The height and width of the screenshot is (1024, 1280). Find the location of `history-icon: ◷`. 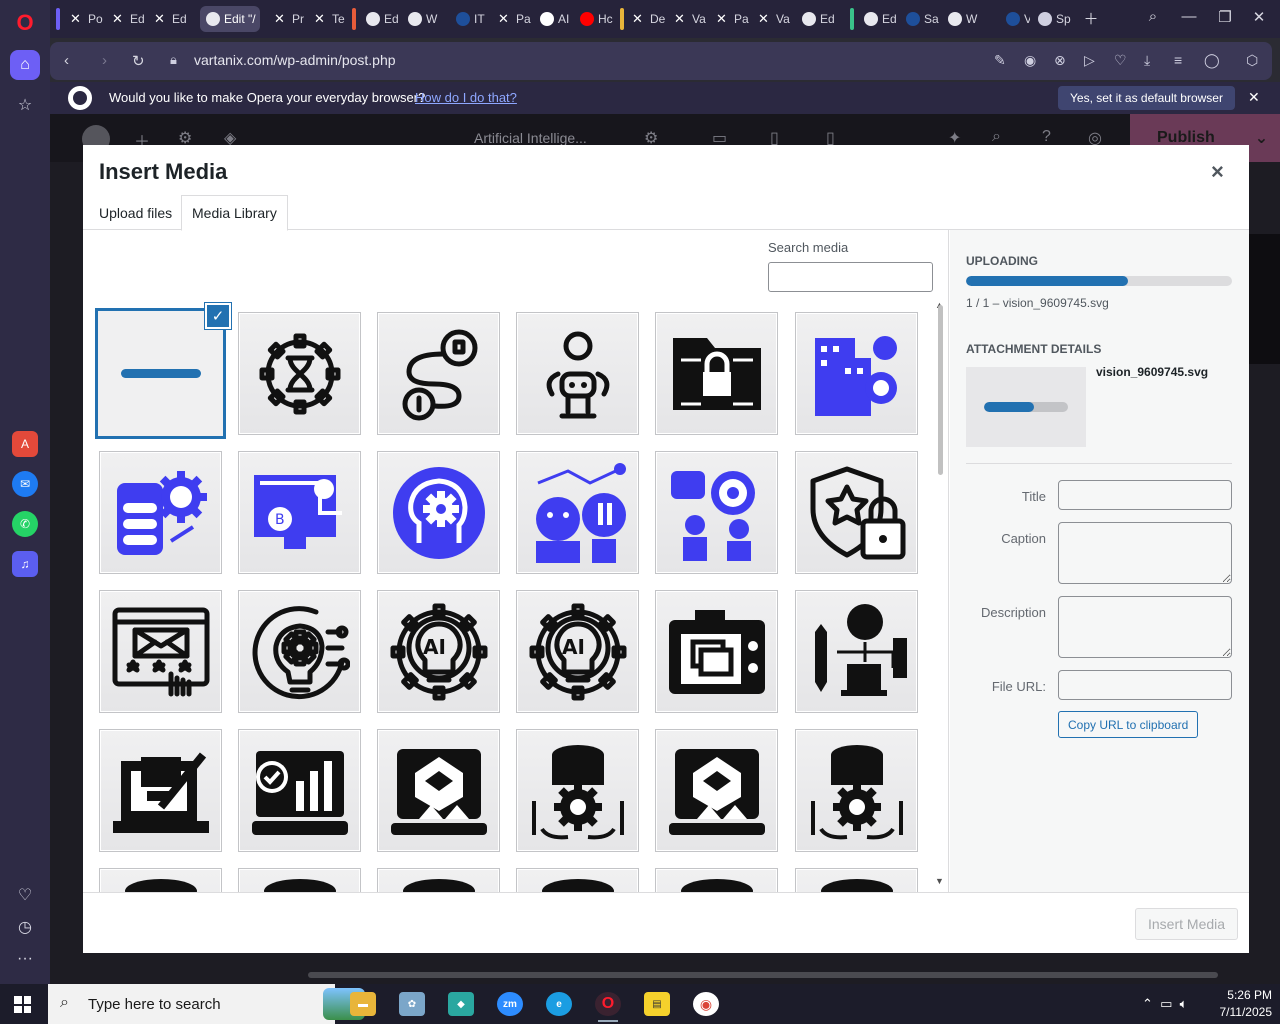

history-icon: ◷ is located at coordinates (25, 927).